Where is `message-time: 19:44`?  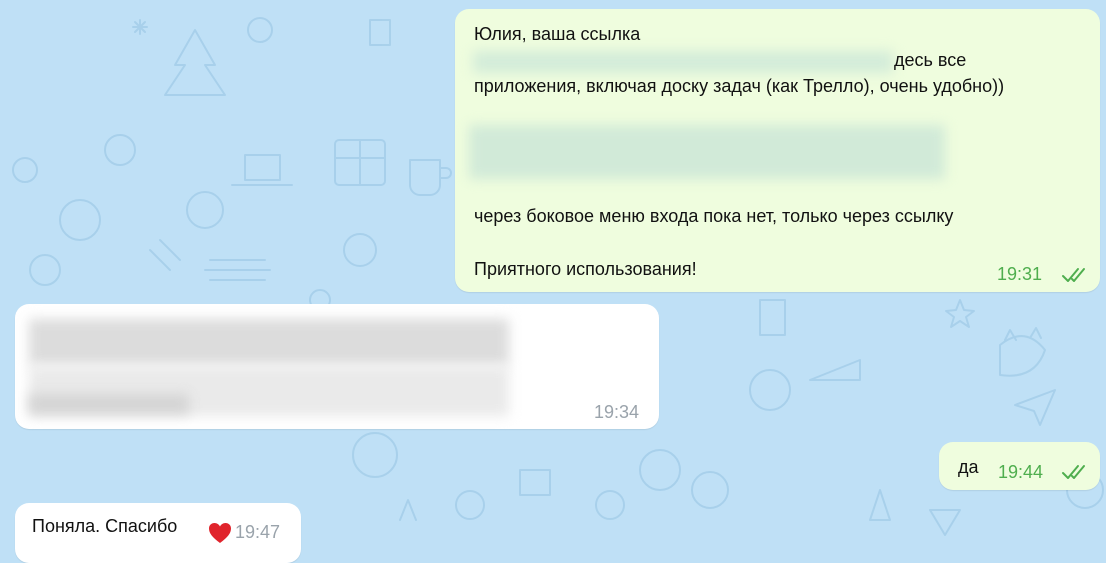
message-time: 19:44 is located at coordinates (1021, 472).